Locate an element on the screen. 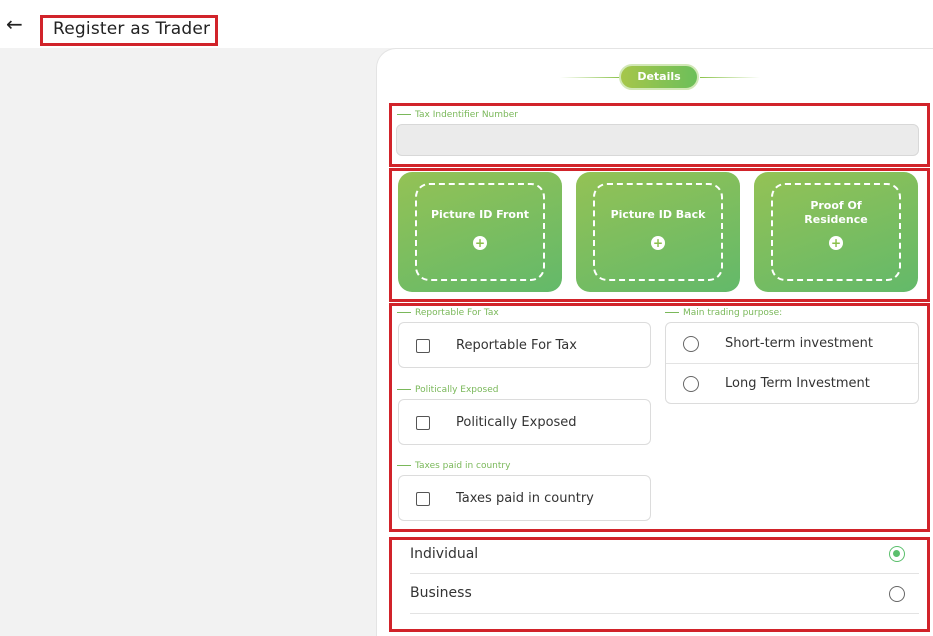 Image resolution: width=933 pixels, height=636 pixels. title-highlight: Register as Trader is located at coordinates (129, 30).